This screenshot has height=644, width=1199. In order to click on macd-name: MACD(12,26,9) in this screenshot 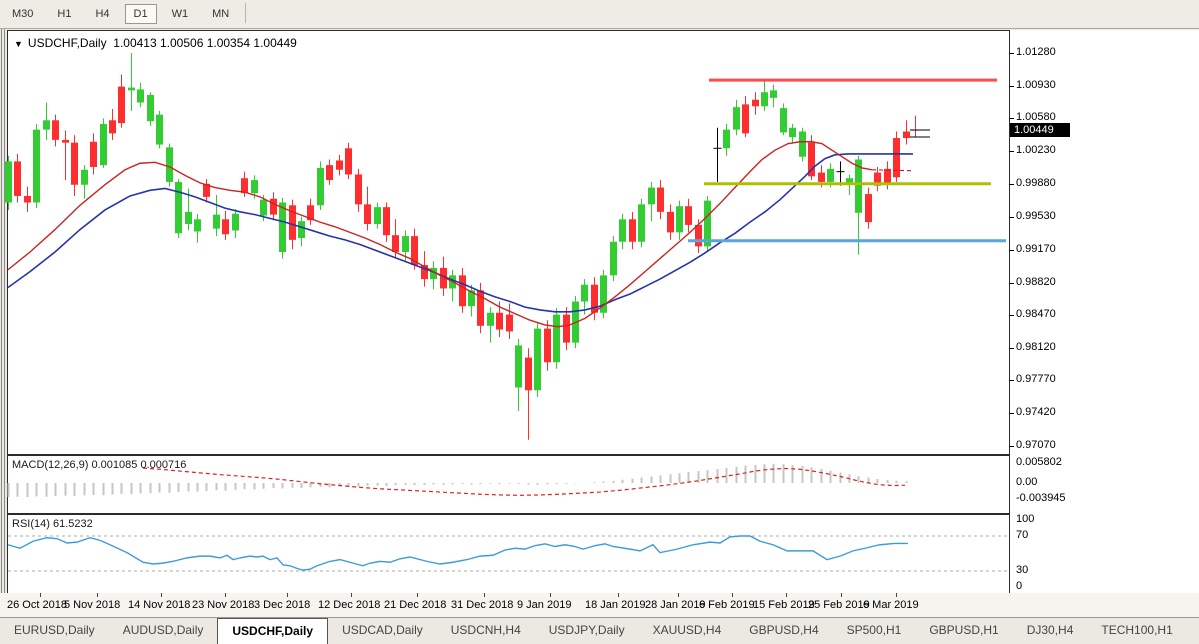, I will do `click(50, 465)`.